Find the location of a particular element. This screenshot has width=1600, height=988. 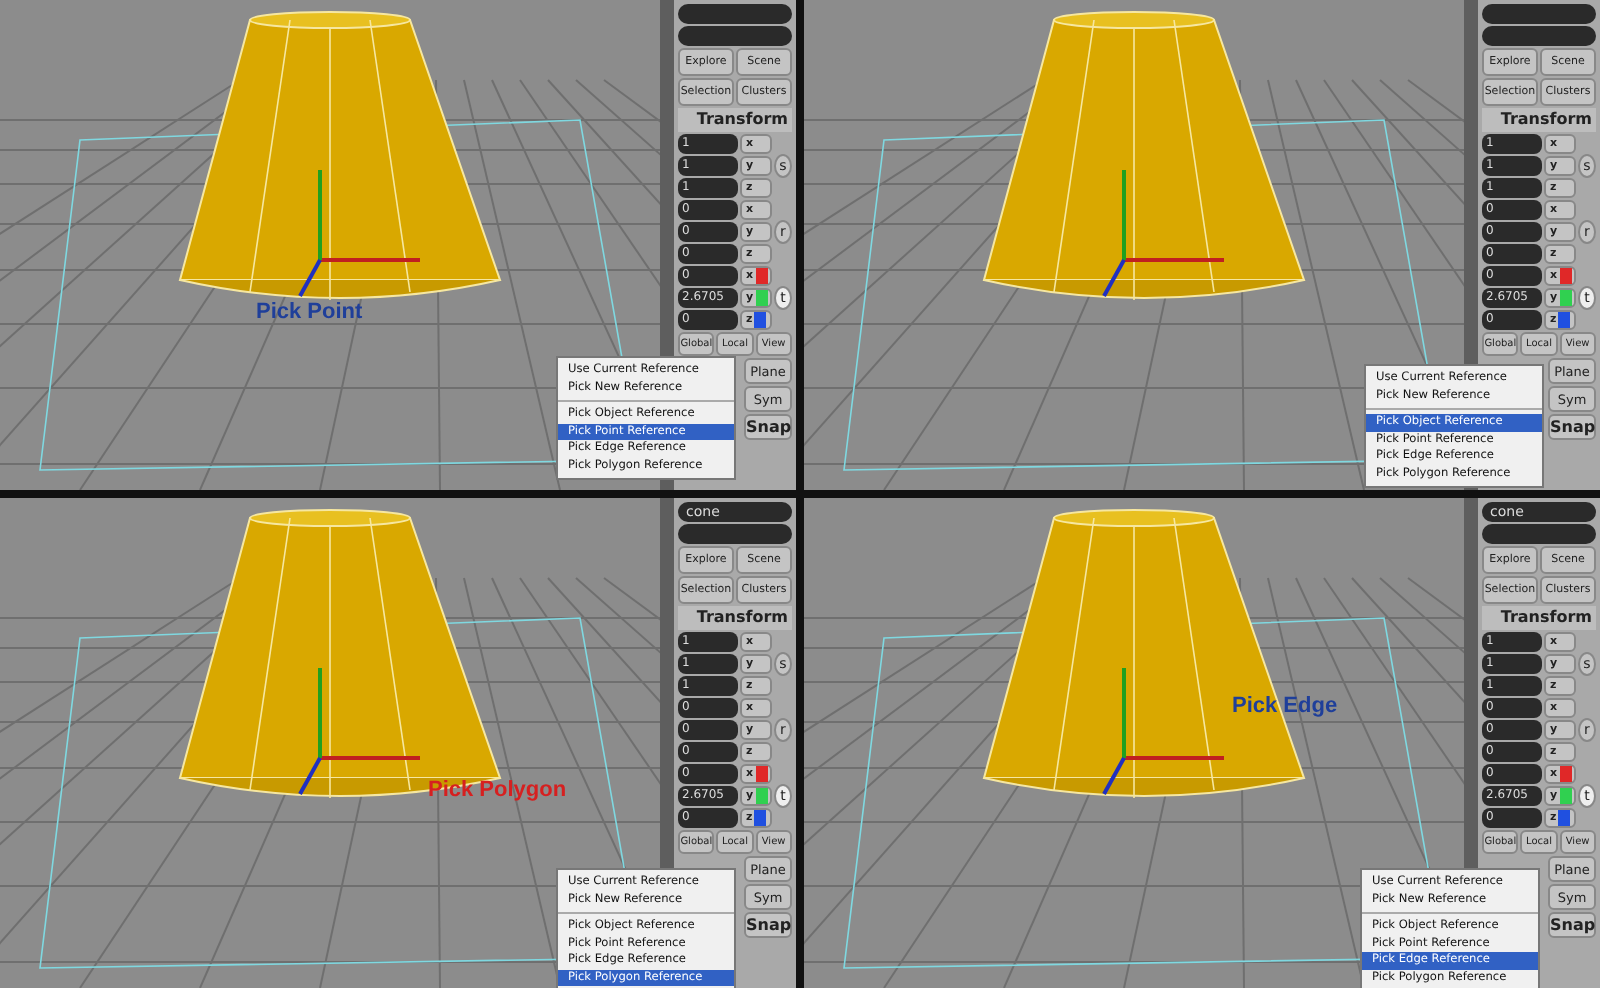

pick-label: Pick Point is located at coordinates (309, 312).